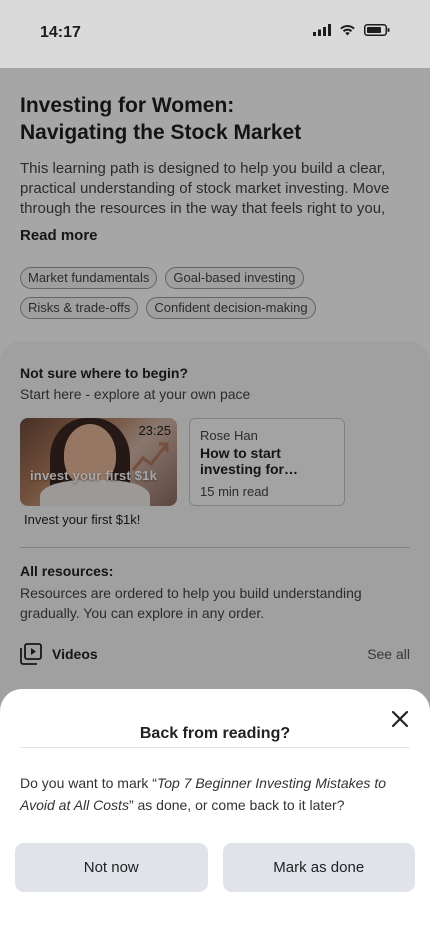 This screenshot has width=430, height=932. I want to click on signal-icon, so click(322, 30).